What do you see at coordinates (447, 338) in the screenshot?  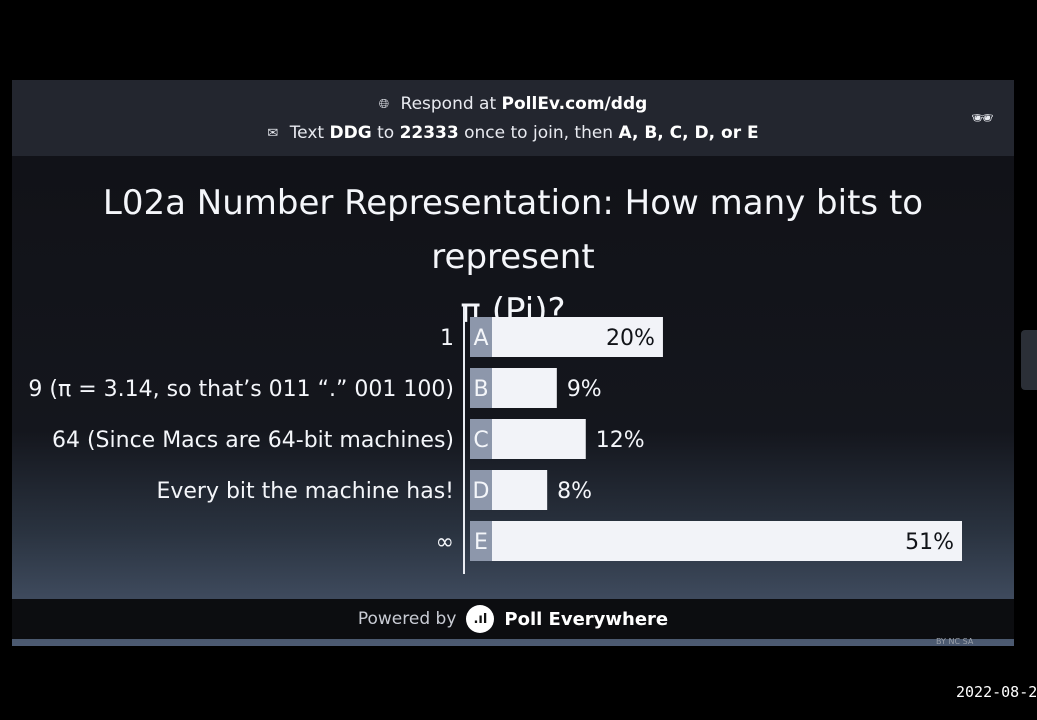 I see `category-label: 1` at bounding box center [447, 338].